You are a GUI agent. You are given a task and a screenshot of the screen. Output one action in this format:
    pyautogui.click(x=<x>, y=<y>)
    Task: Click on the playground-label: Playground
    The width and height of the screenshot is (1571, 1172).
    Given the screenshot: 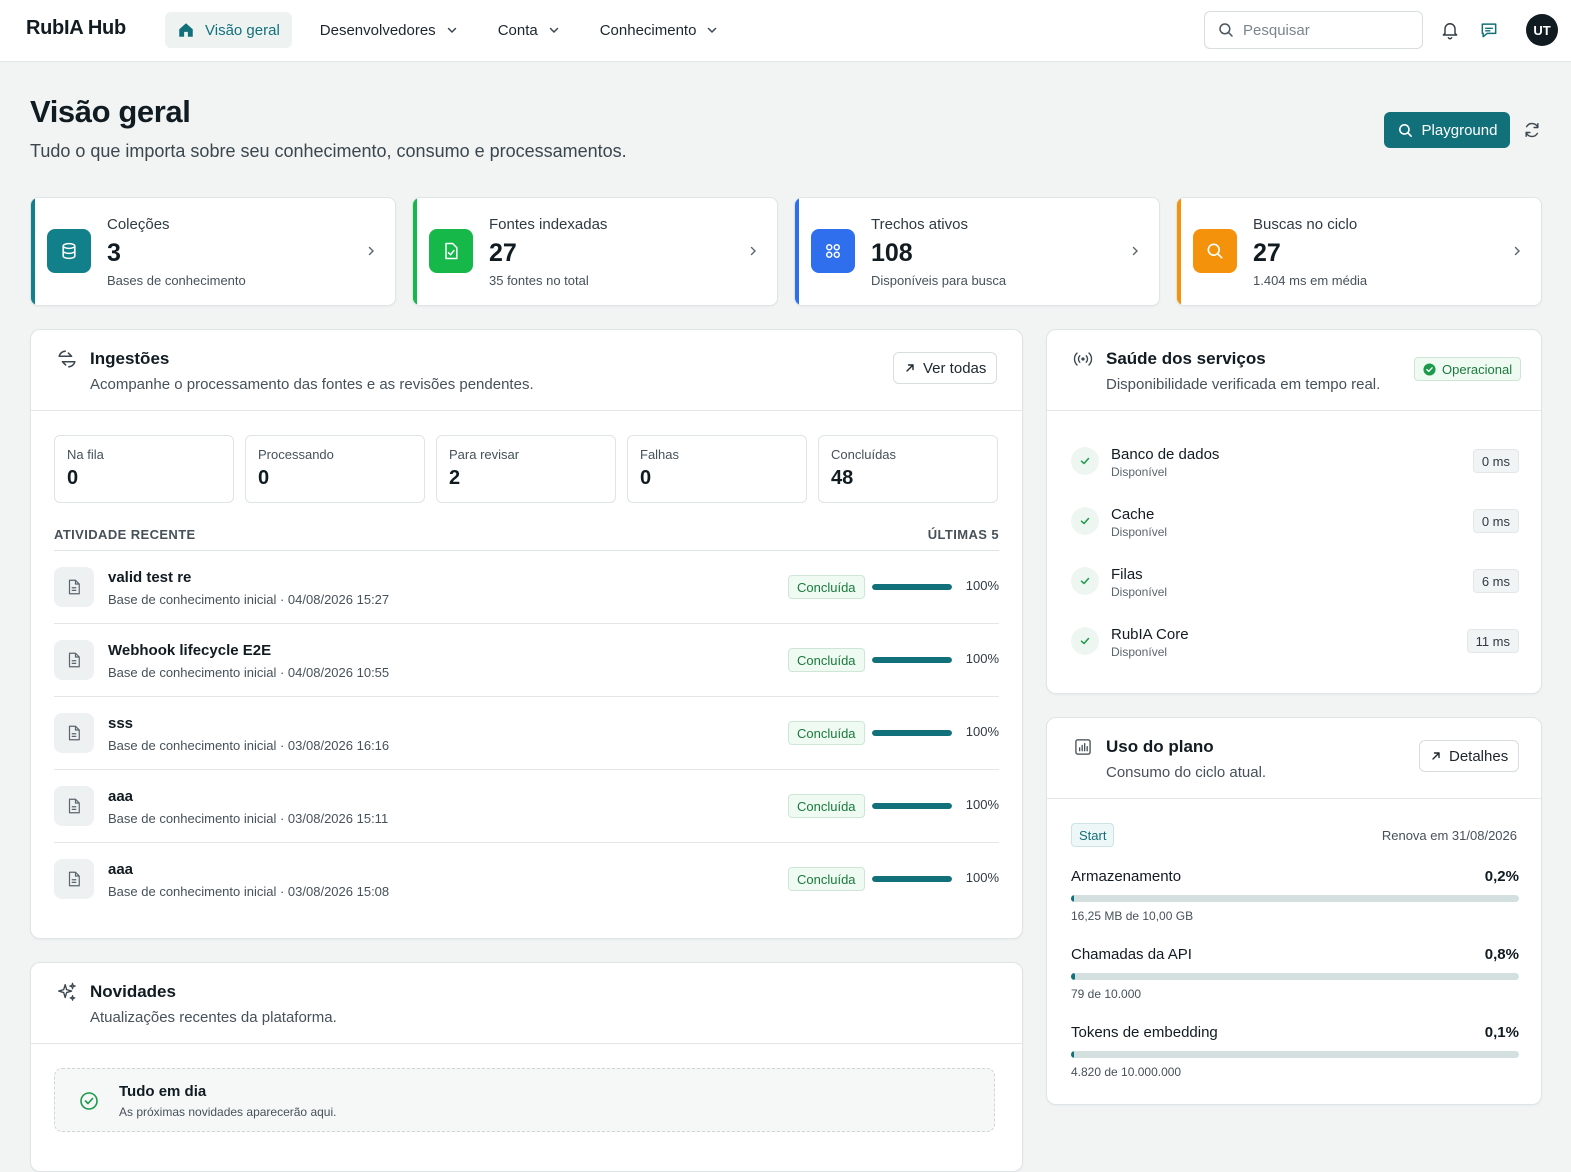 What is the action you would take?
    pyautogui.click(x=1459, y=130)
    